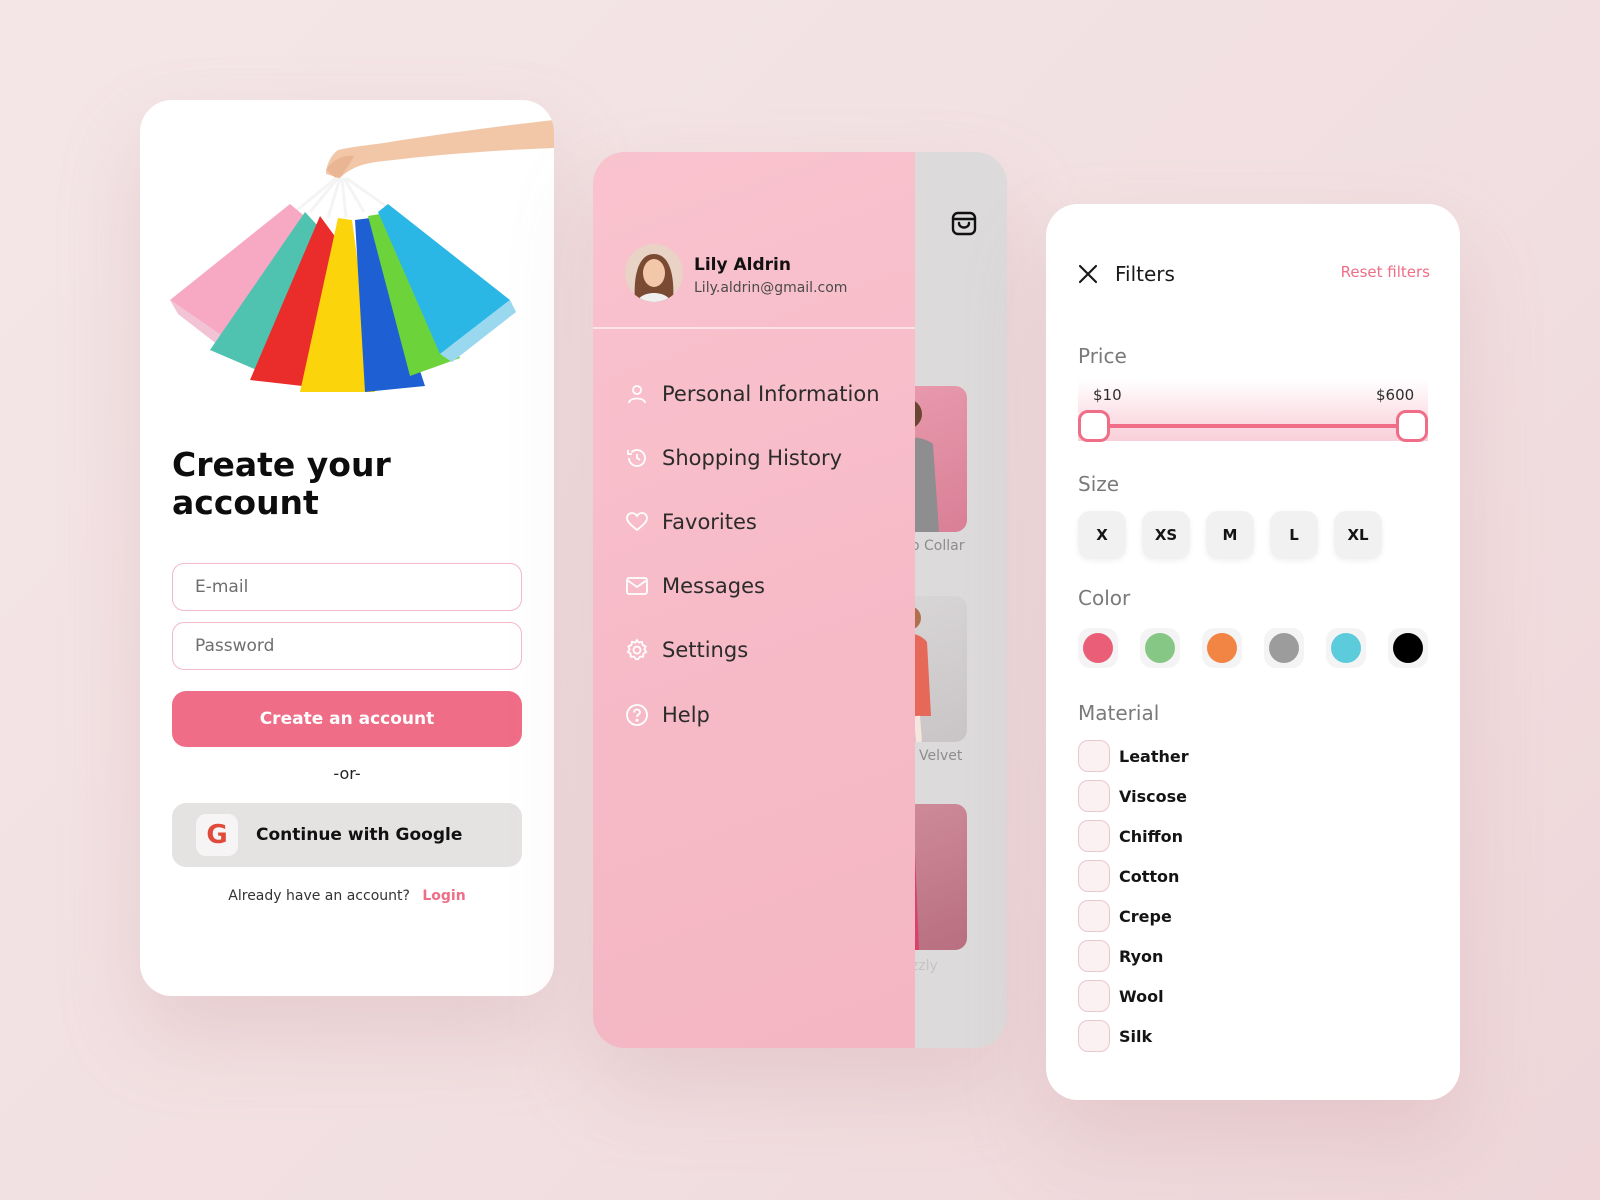 The image size is (1600, 1200). Describe the element at coordinates (443, 896) in the screenshot. I see `login-link: Login` at that location.